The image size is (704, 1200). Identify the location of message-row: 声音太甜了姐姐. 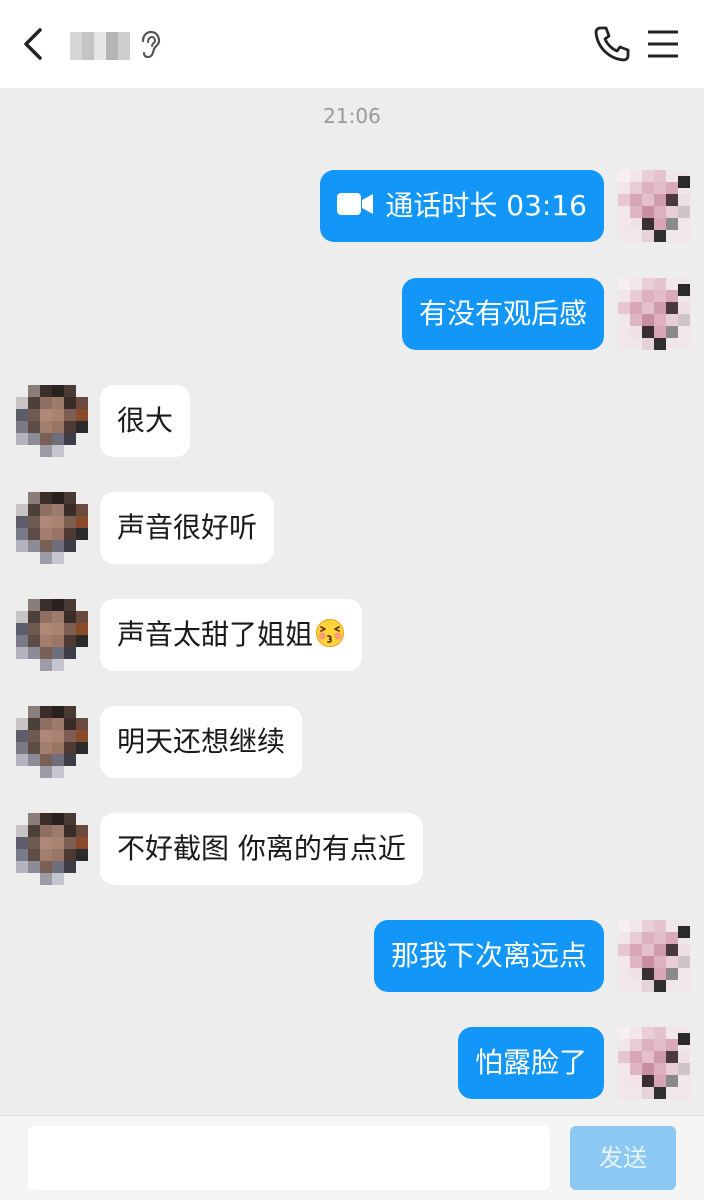
(352, 635).